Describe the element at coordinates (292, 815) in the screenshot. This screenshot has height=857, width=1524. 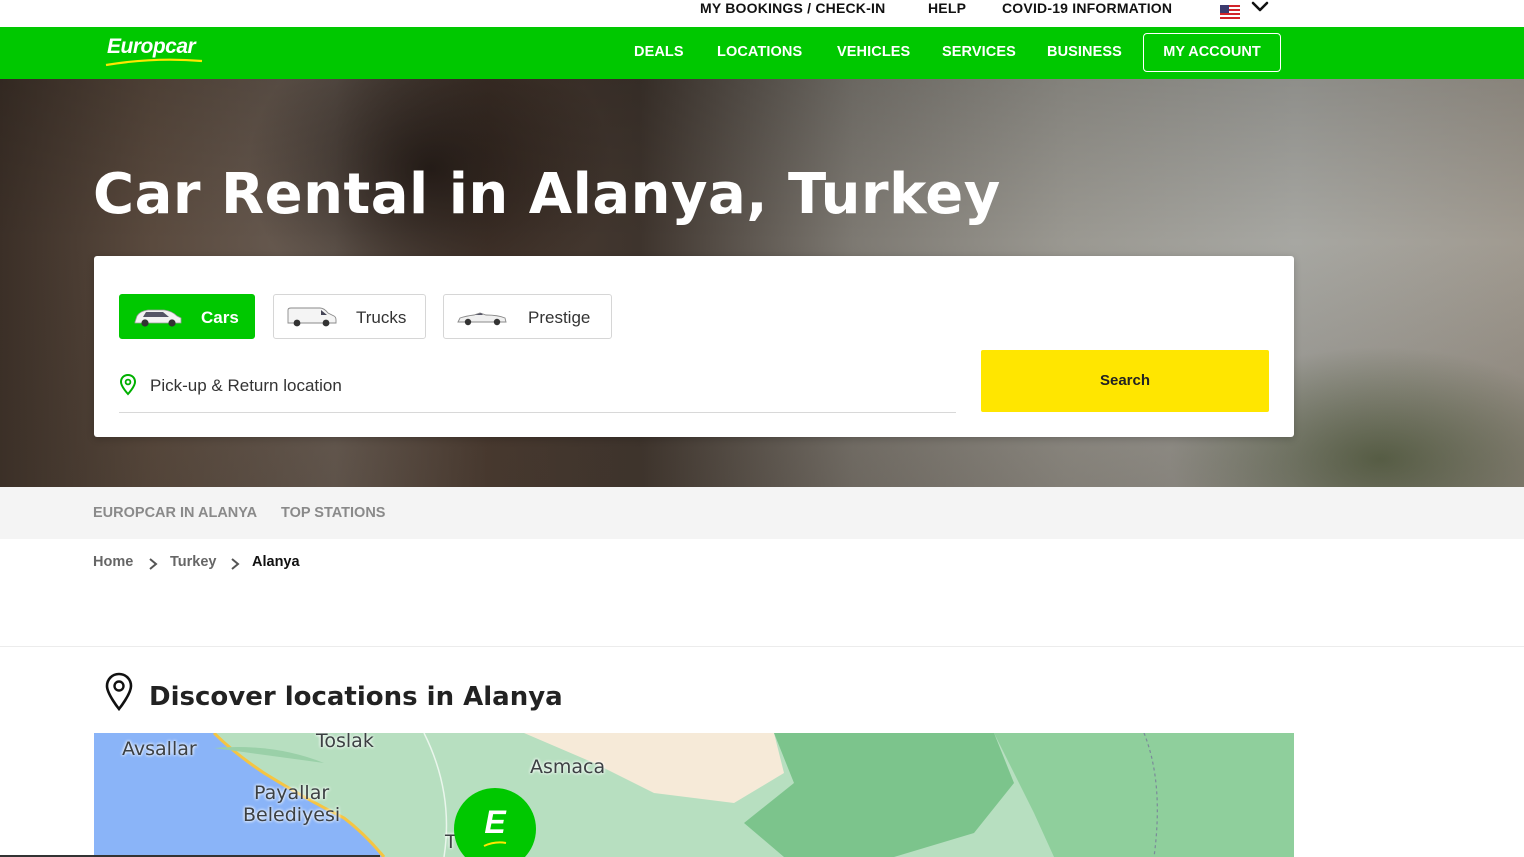
I see `map-place-label: Belediyesi` at that location.